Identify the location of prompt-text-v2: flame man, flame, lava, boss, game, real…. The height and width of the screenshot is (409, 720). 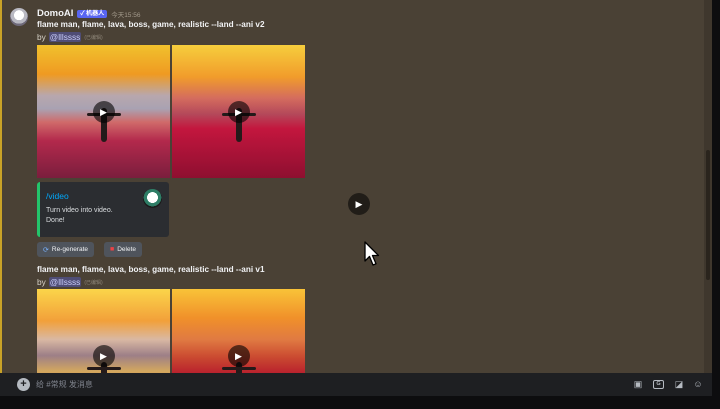
(151, 24).